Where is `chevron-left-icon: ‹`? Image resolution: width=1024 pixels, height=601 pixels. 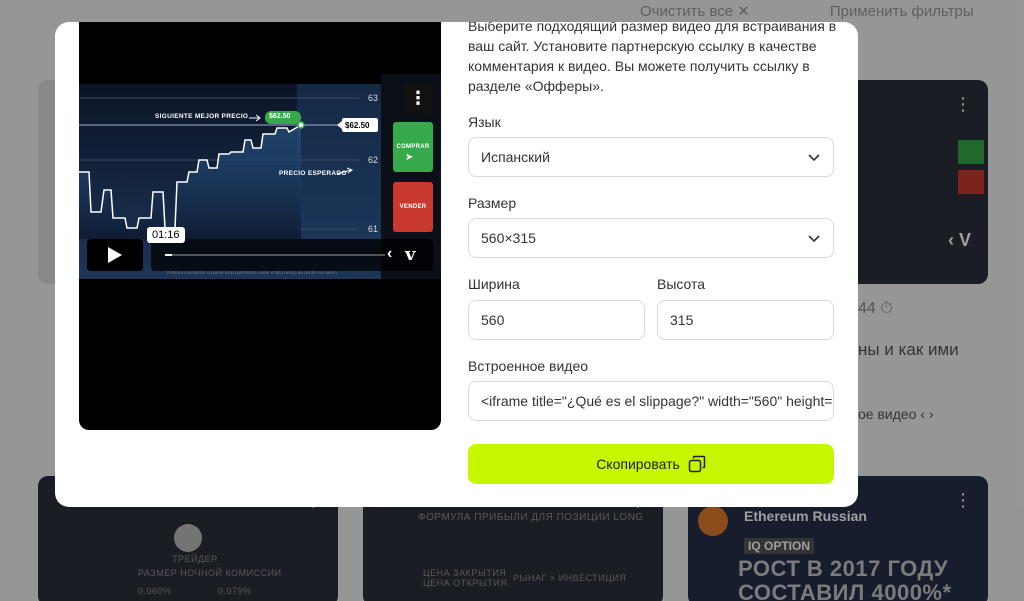 chevron-left-icon: ‹ is located at coordinates (389, 254).